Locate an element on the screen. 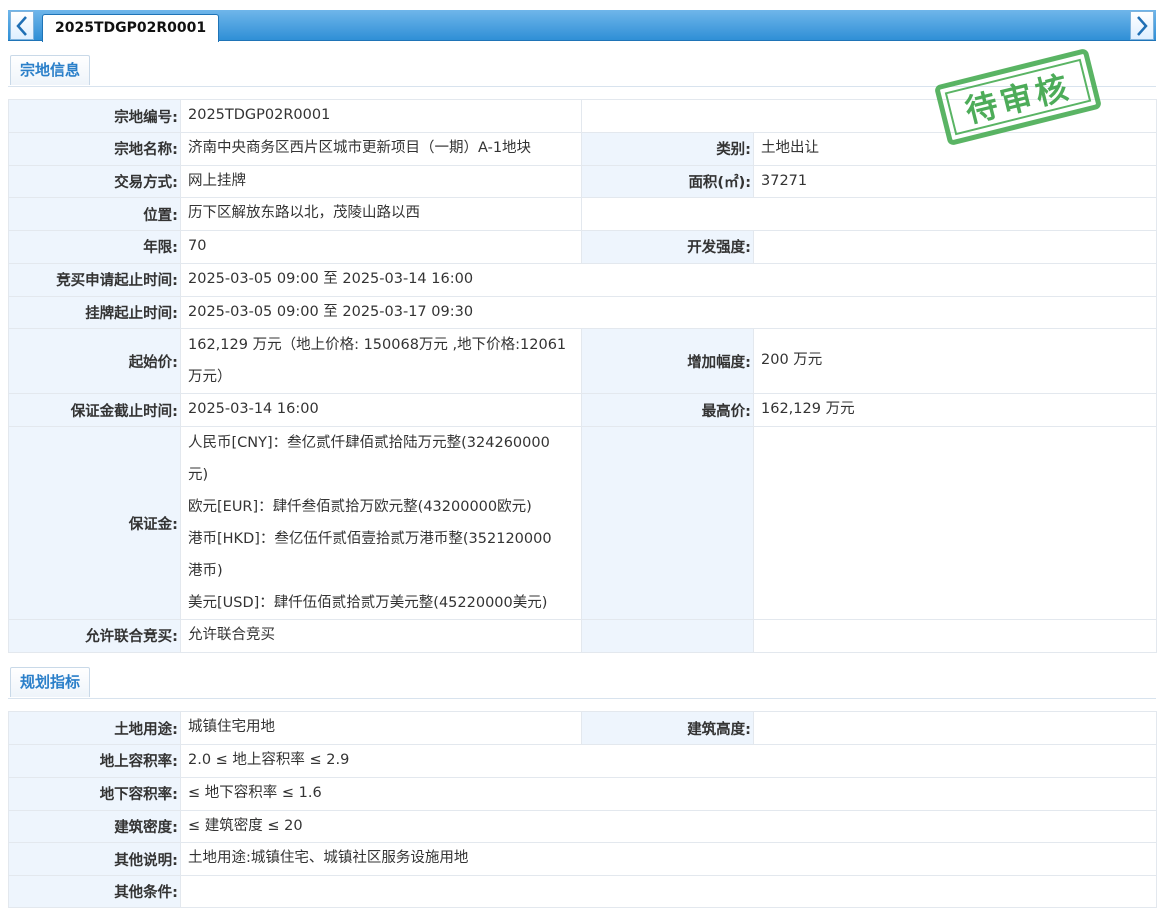 This screenshot has height=915, width=1161. far-above-label: 地上容积率: is located at coordinates (94, 761).